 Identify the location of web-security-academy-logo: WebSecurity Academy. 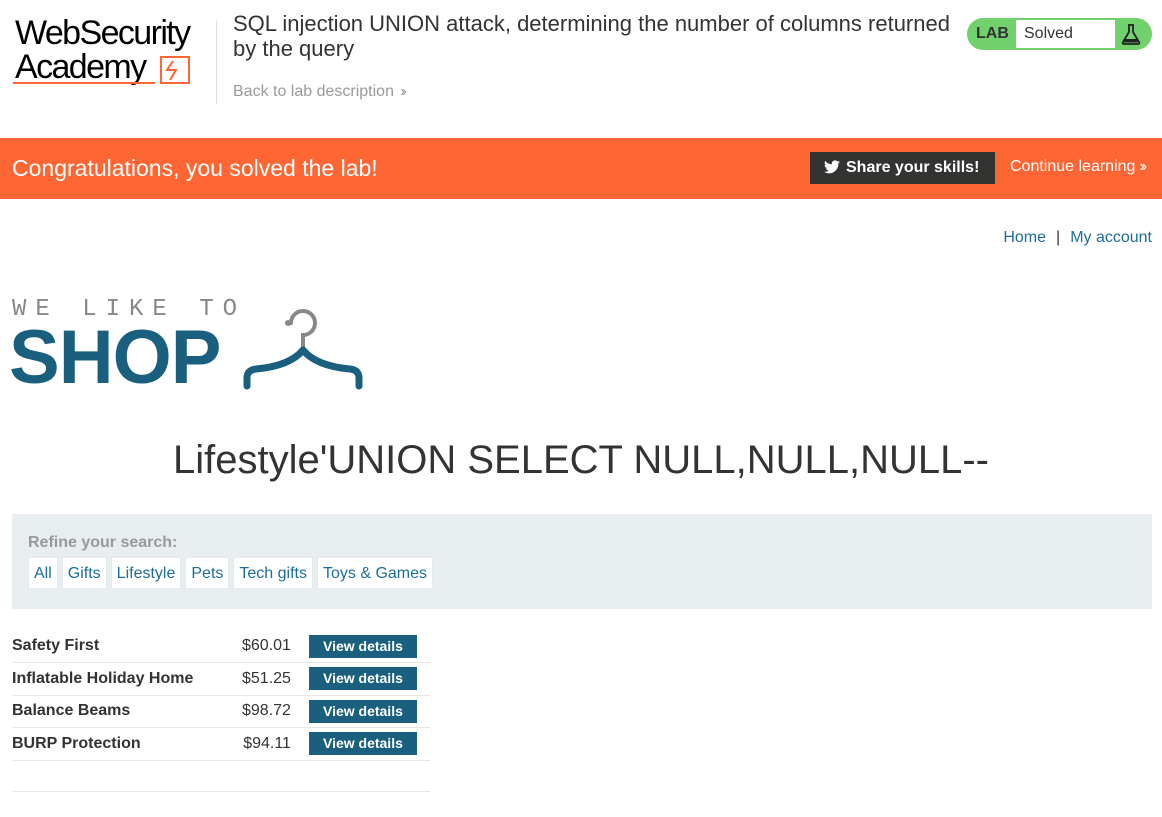
(113, 52).